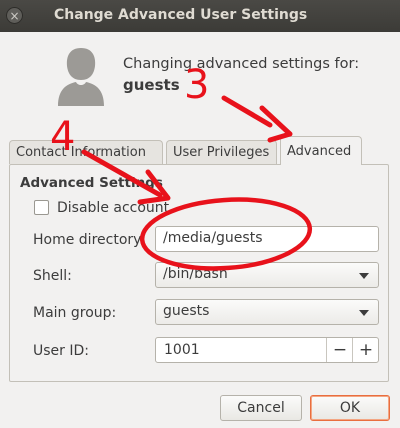 The width and height of the screenshot is (400, 428). What do you see at coordinates (61, 351) in the screenshot?
I see `user-id-label: User ID:` at bounding box center [61, 351].